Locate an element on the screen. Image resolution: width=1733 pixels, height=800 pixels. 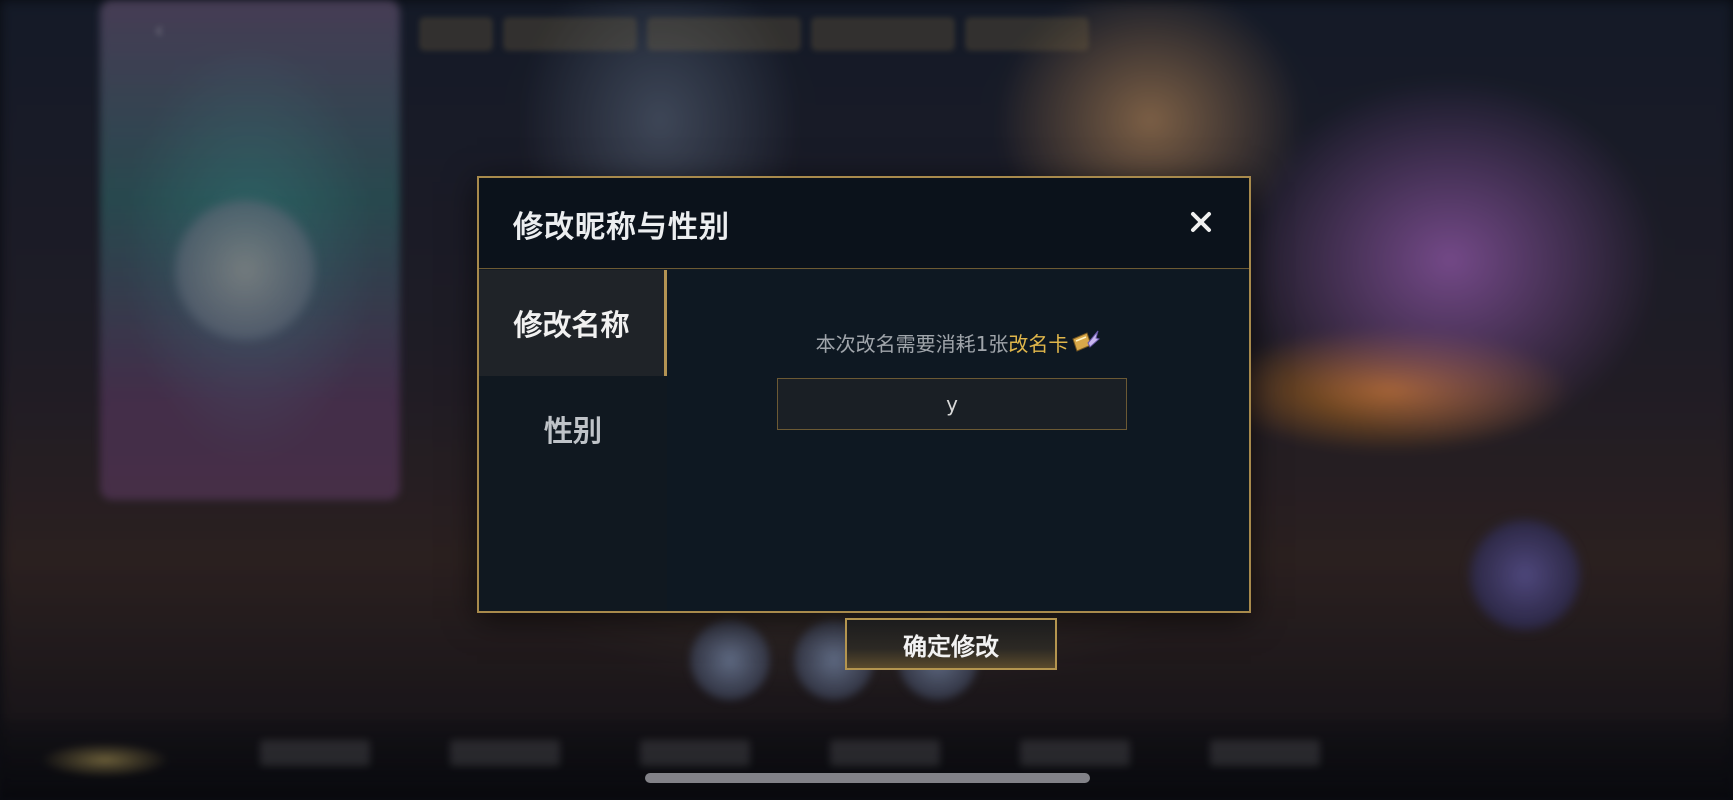
confirm-rename-button: 确定修改 is located at coordinates (951, 644).